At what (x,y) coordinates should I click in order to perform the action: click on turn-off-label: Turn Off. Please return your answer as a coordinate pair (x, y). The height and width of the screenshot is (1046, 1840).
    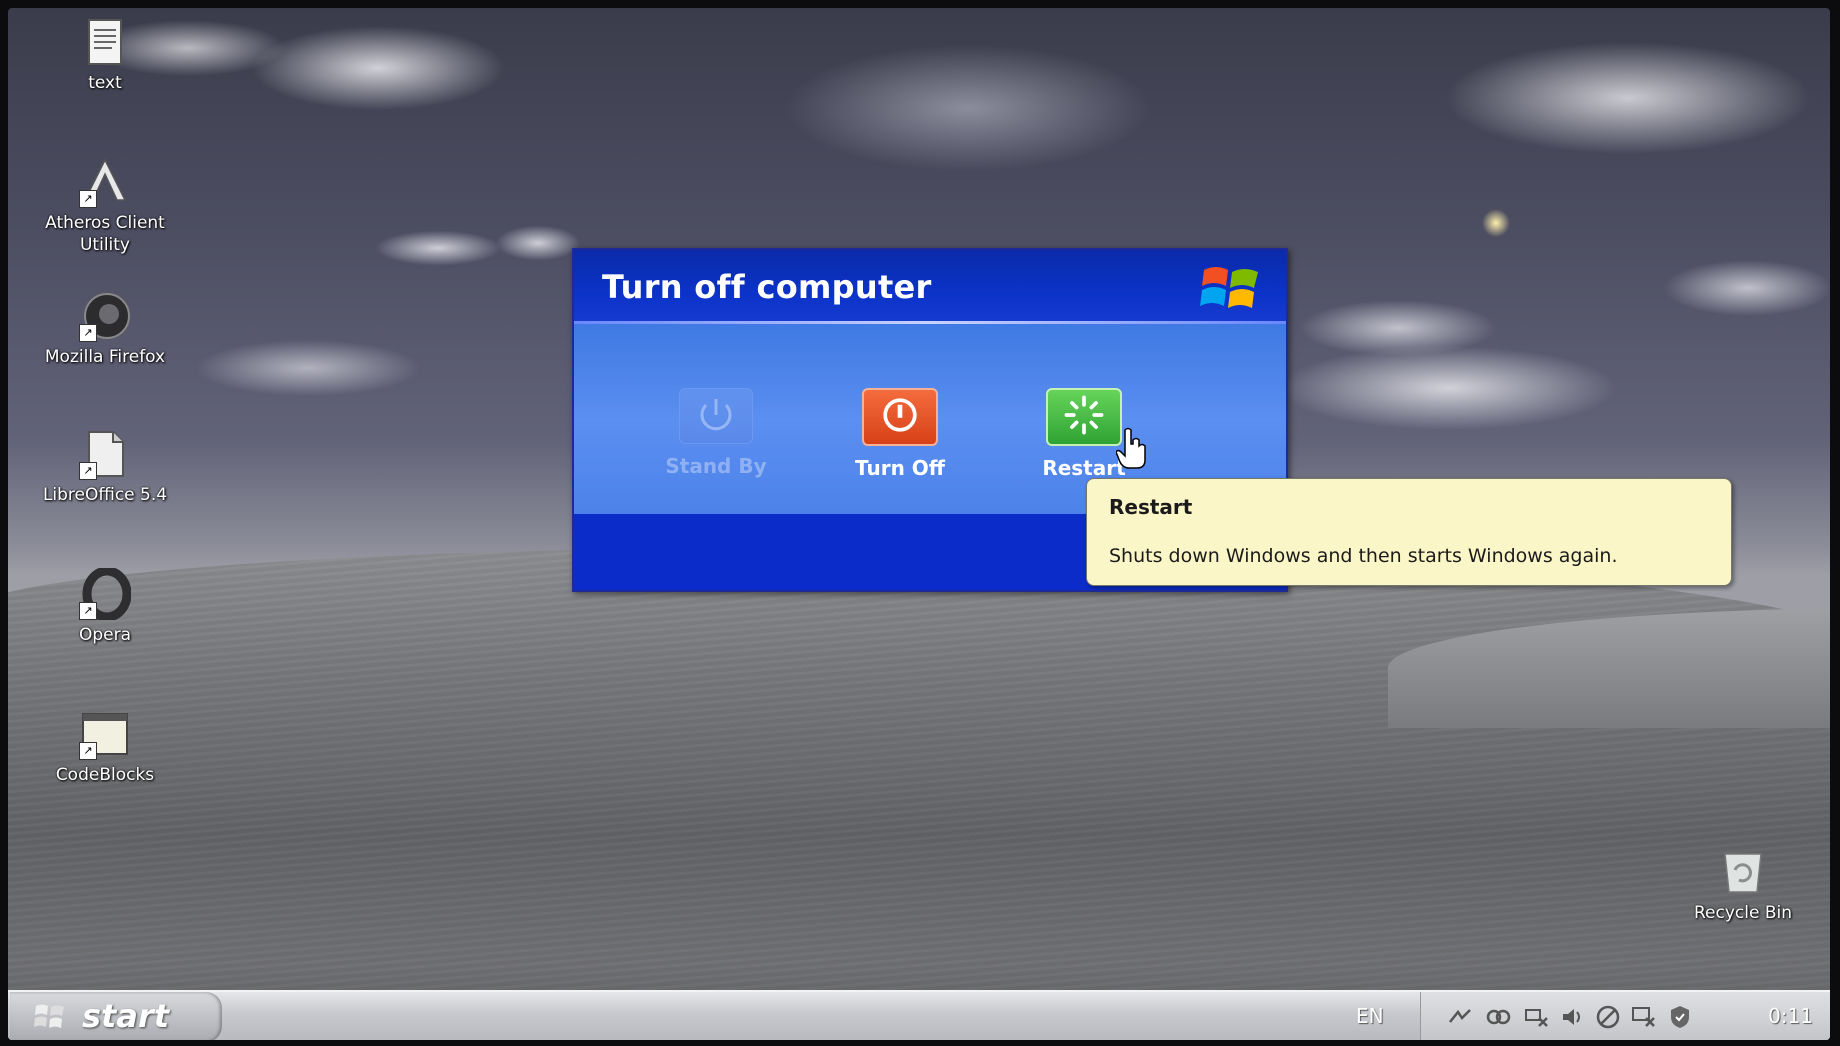
    Looking at the image, I should click on (900, 468).